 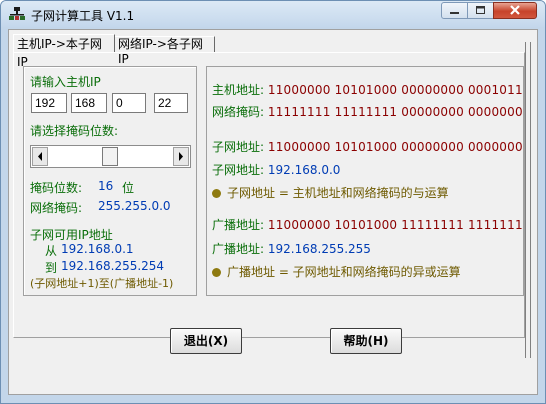 What do you see at coordinates (238, 112) in the screenshot?
I see `result-mask-label: 网络掩码:` at bounding box center [238, 112].